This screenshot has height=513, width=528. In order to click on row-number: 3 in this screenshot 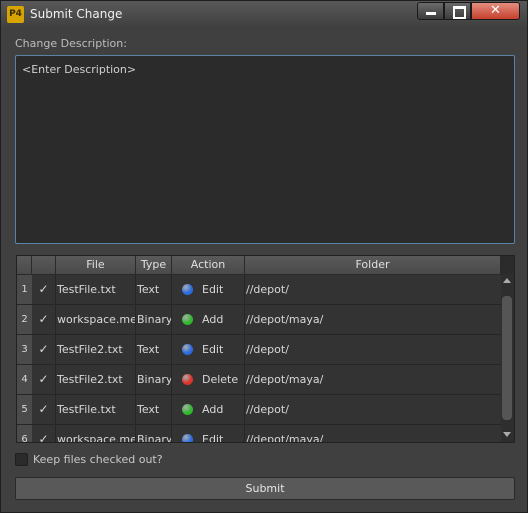, I will do `click(24, 349)`.